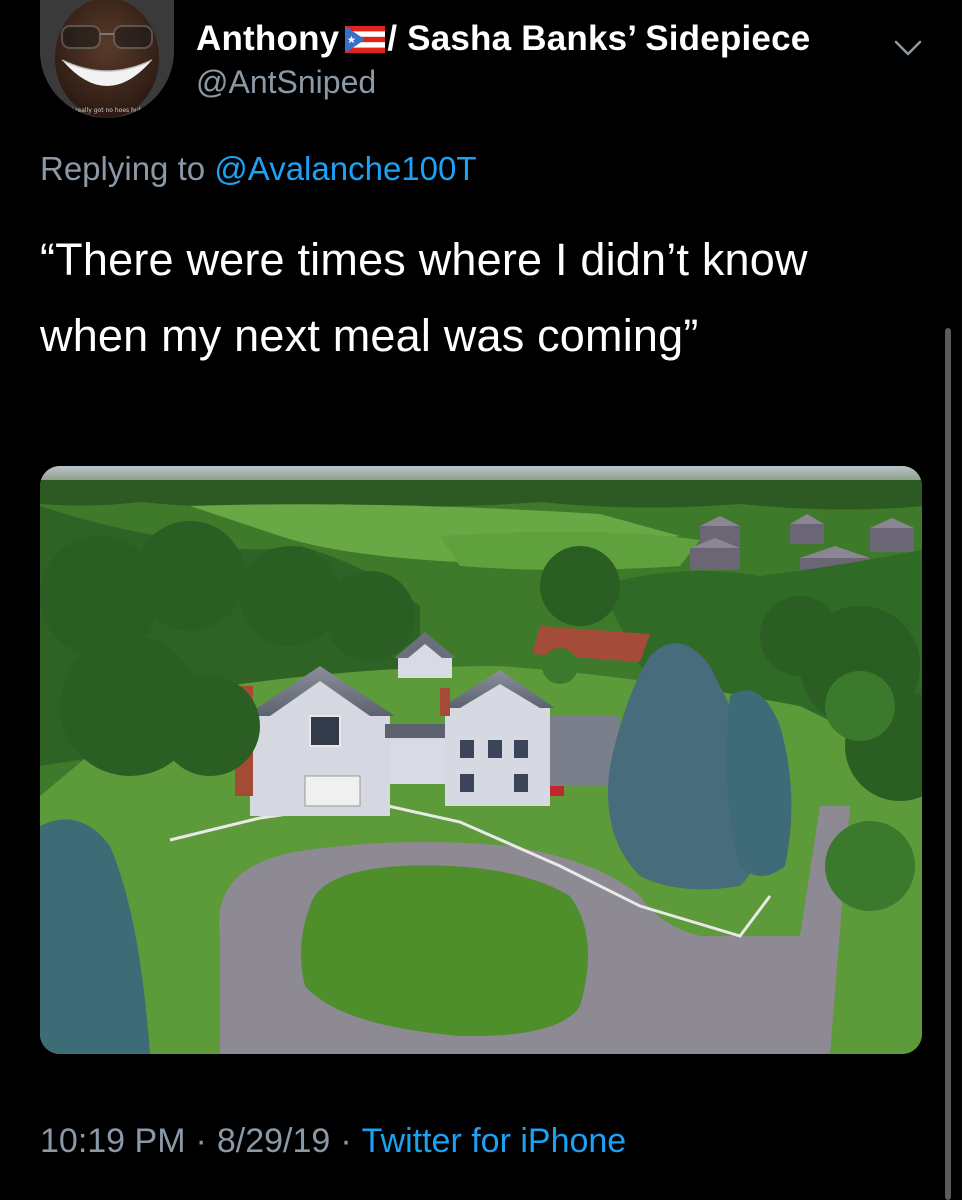 Image resolution: width=962 pixels, height=1200 pixels. Describe the element at coordinates (908, 48) in the screenshot. I see `chevron-down-icon` at that location.